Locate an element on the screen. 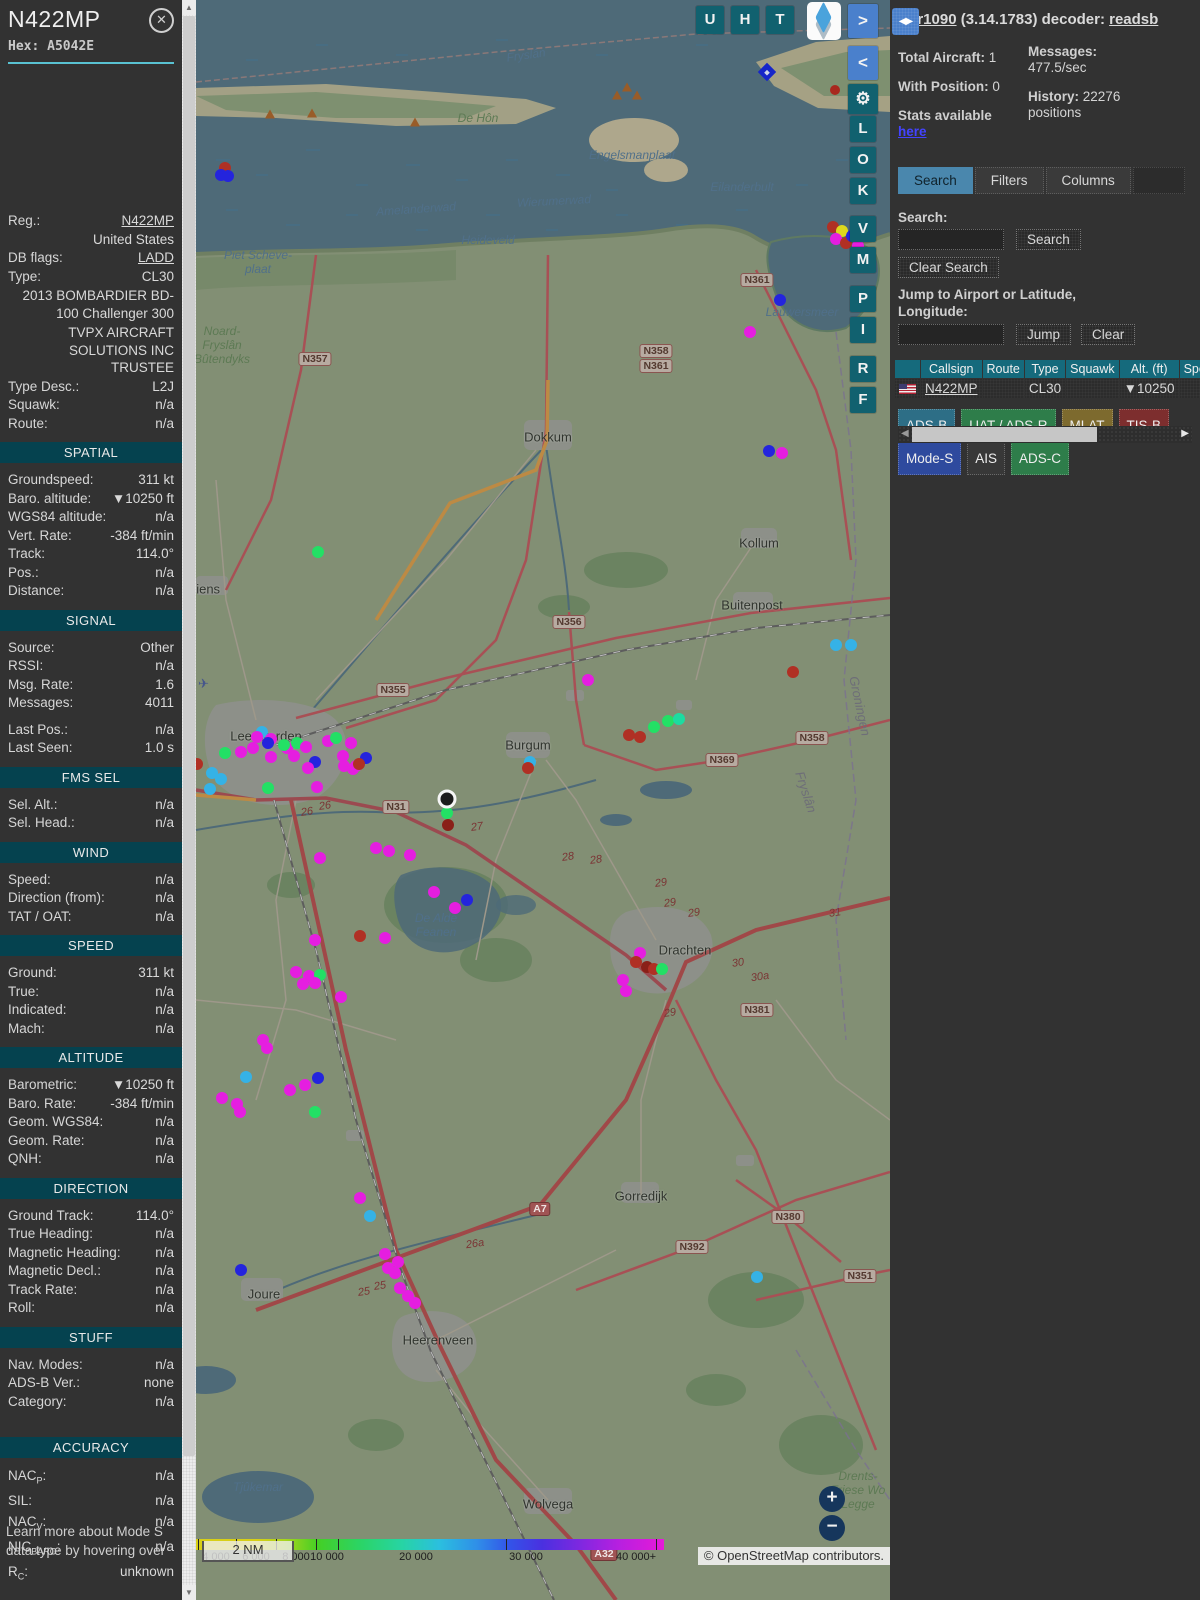 This screenshot has width=1200, height=1600. tab-columns: Columns is located at coordinates (1088, 180).